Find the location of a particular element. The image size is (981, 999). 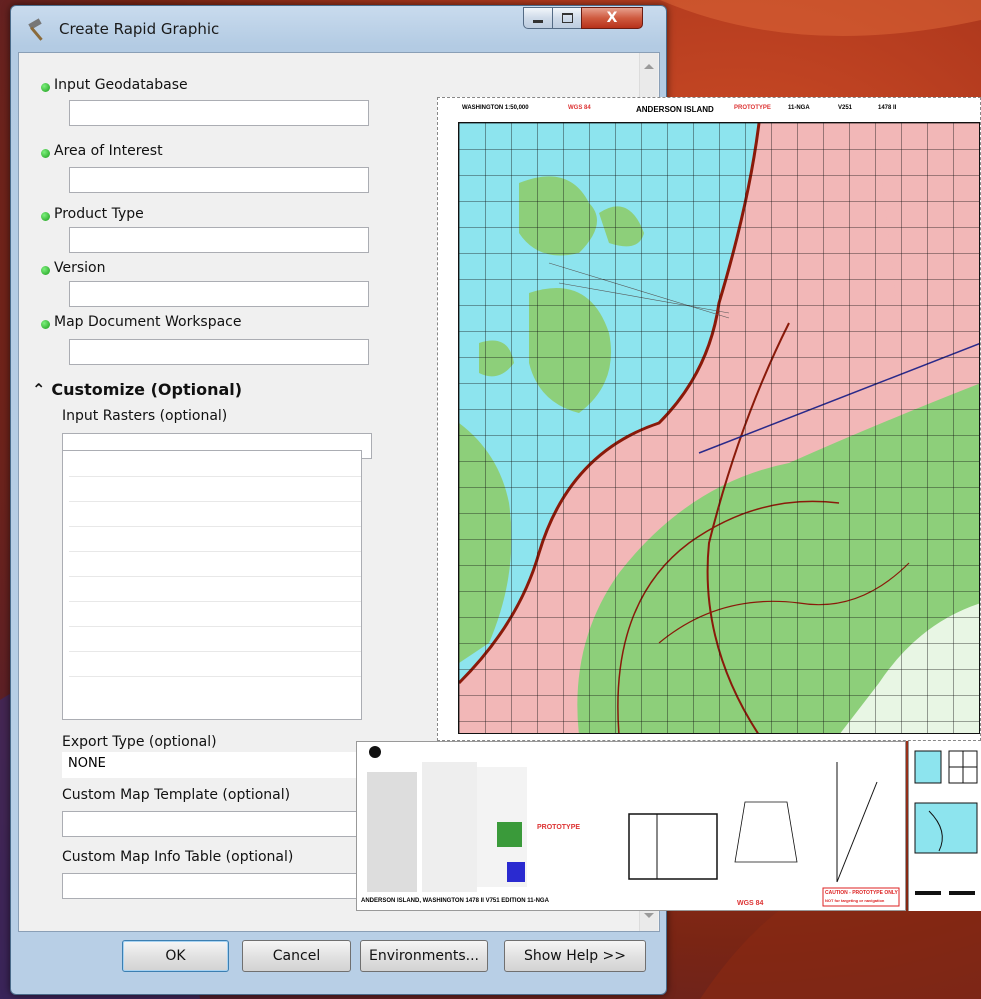

maximize-icon is located at coordinates (567, 18).